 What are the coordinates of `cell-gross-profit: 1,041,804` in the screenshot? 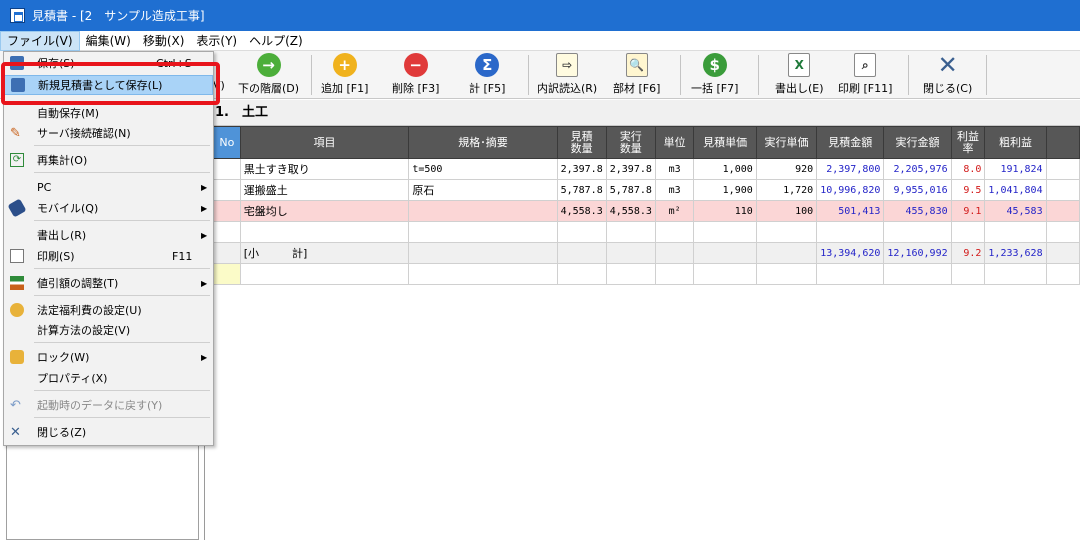 It's located at (1015, 190).